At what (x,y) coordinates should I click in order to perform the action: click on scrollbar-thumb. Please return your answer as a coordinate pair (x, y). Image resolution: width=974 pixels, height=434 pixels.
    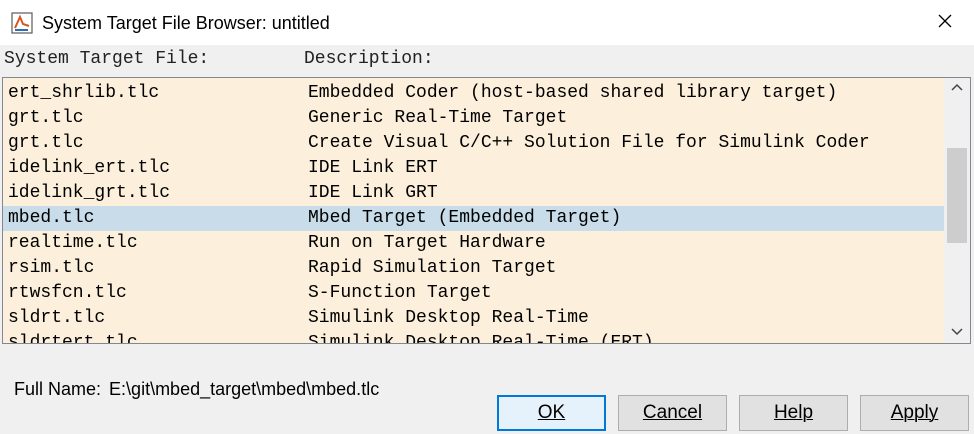
    Looking at the image, I should click on (957, 195).